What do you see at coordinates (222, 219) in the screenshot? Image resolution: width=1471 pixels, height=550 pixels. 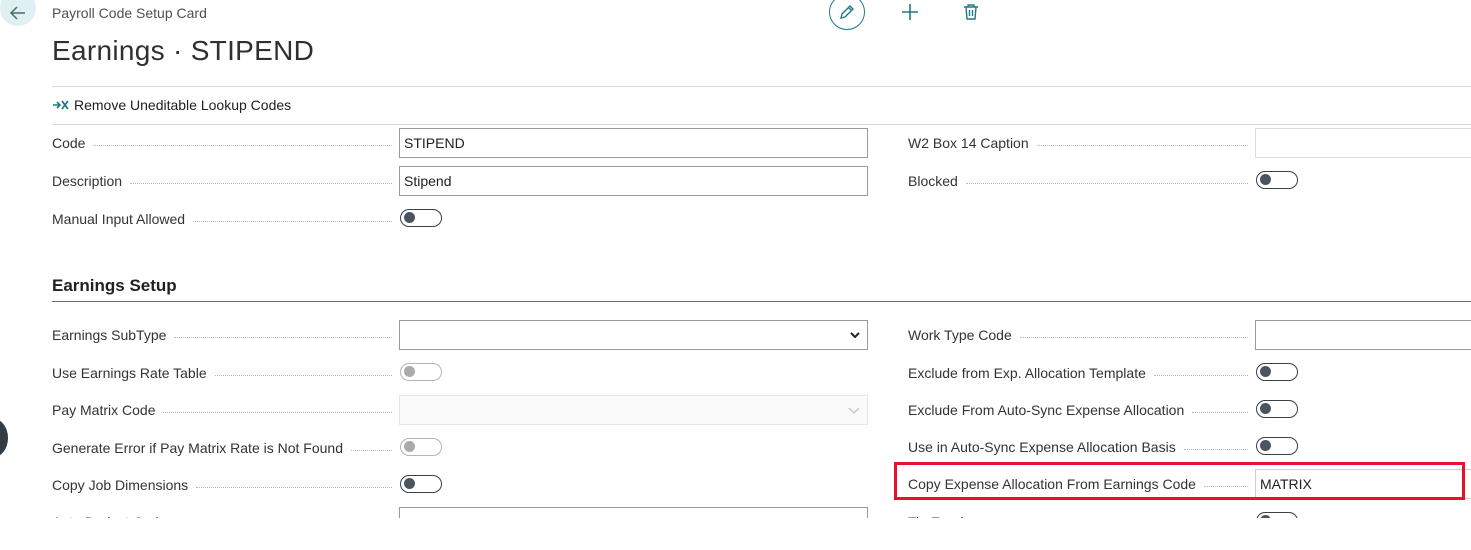 I see `manual-input-allowed-label: Manual Input Allowed` at bounding box center [222, 219].